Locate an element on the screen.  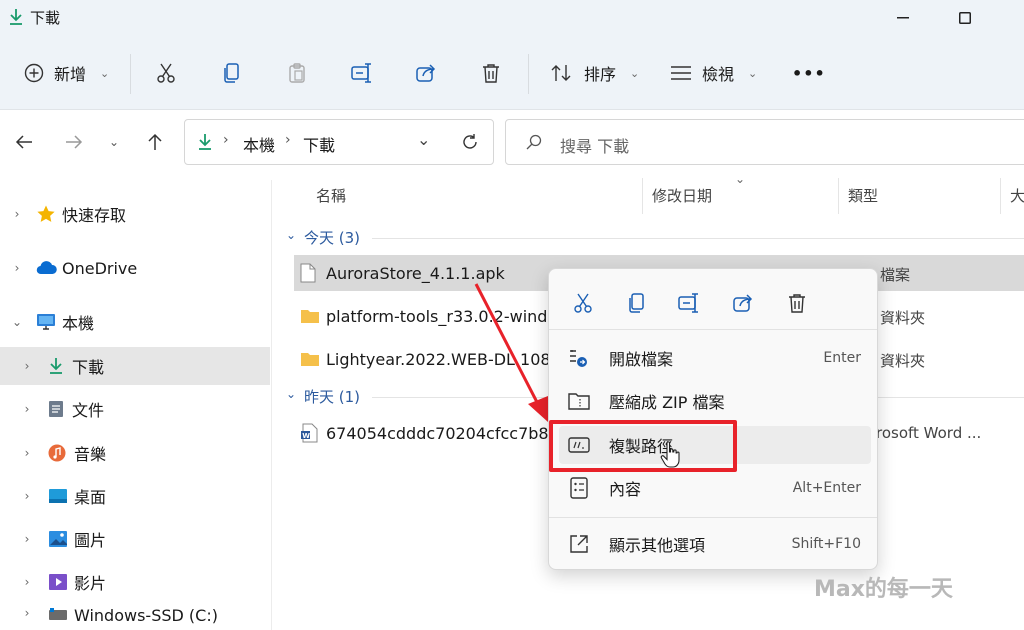
word-document-icon: W is located at coordinates (309, 433).